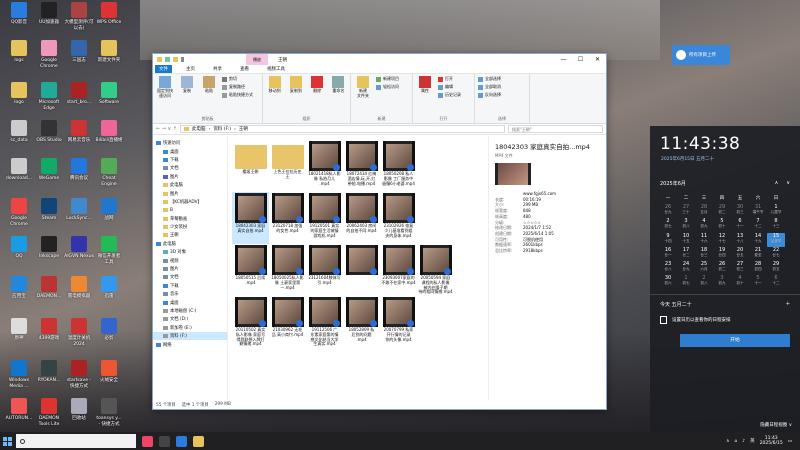 The image size is (800, 450). What do you see at coordinates (274, 85) in the screenshot?
I see `move-to-button: 移动到` at bounding box center [274, 85].